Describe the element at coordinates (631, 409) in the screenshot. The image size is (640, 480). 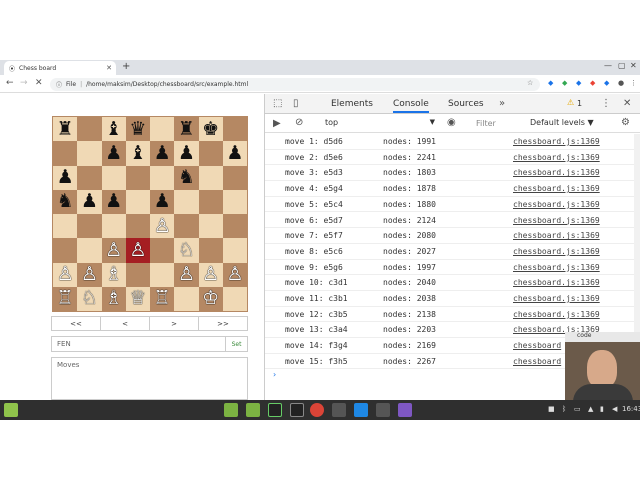
I see `clock: 16:43` at that location.